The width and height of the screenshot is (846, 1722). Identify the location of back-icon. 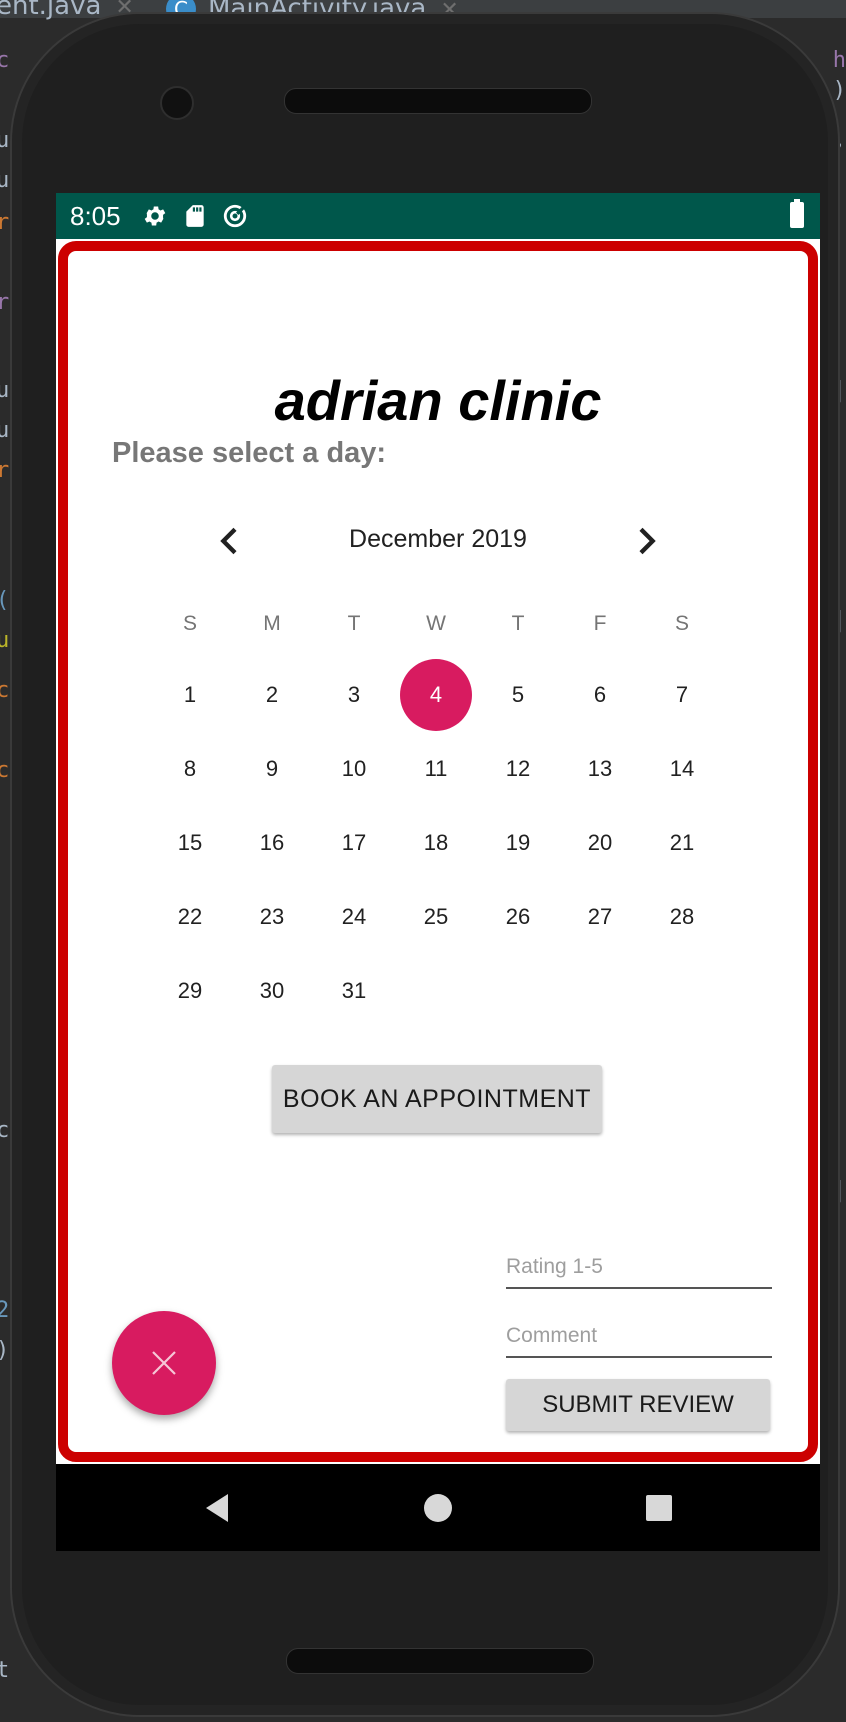
(217, 1508).